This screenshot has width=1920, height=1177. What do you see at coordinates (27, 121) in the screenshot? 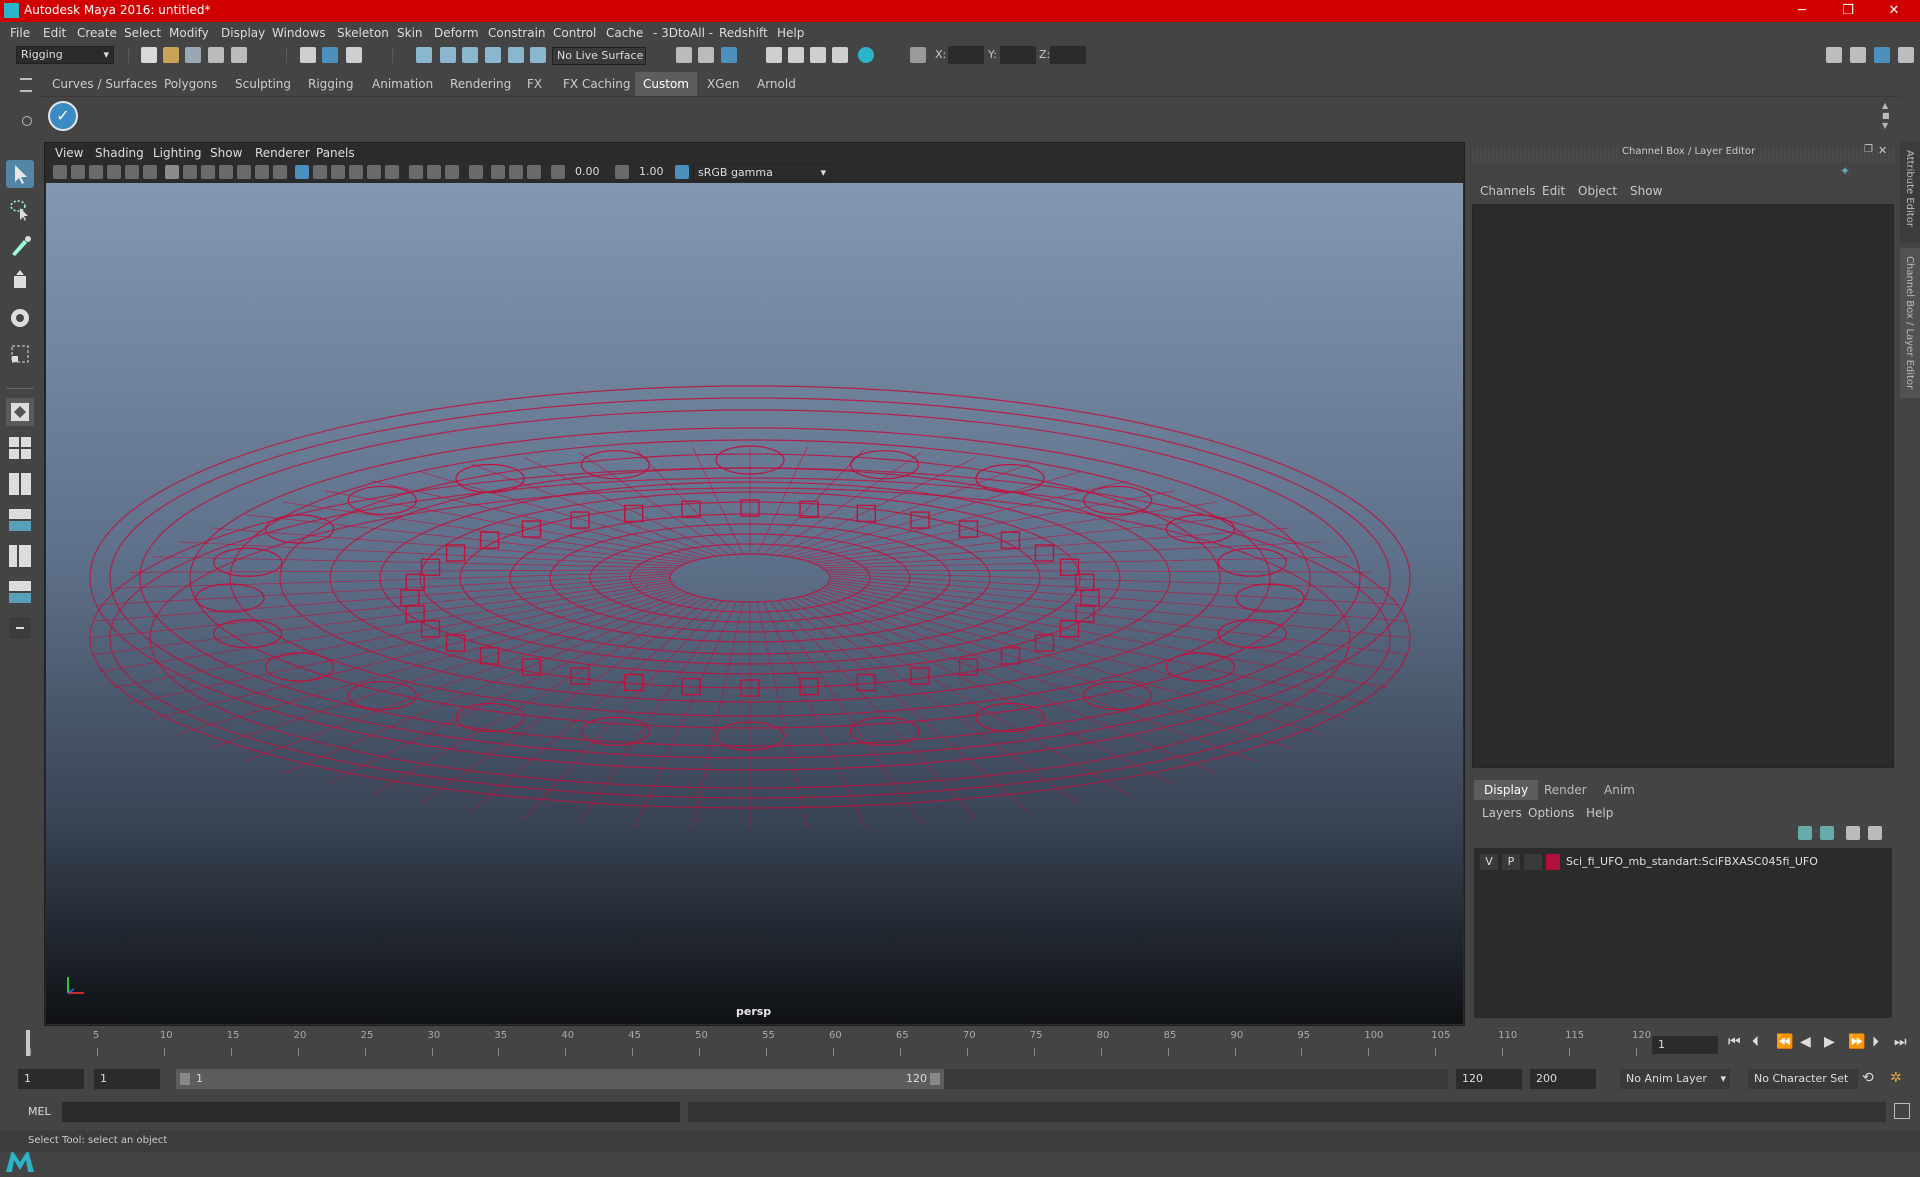
I see `shelf-settings-icon` at bounding box center [27, 121].